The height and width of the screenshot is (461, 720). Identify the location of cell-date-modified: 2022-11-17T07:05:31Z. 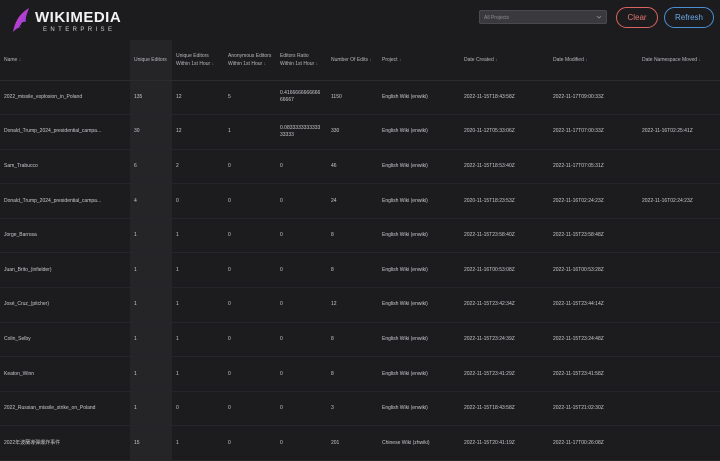
(593, 167).